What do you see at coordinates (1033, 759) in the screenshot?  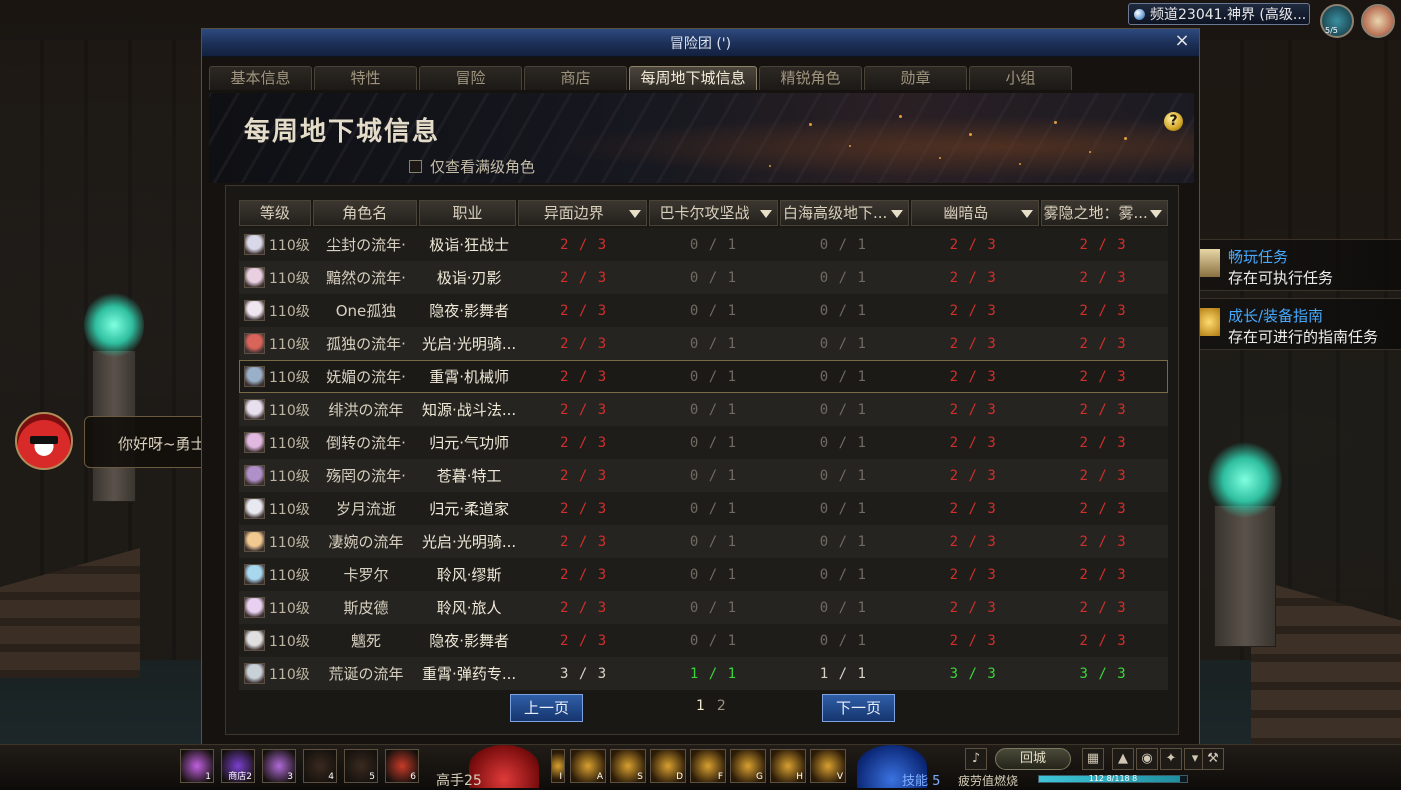 I see `return-town-button: 回城` at bounding box center [1033, 759].